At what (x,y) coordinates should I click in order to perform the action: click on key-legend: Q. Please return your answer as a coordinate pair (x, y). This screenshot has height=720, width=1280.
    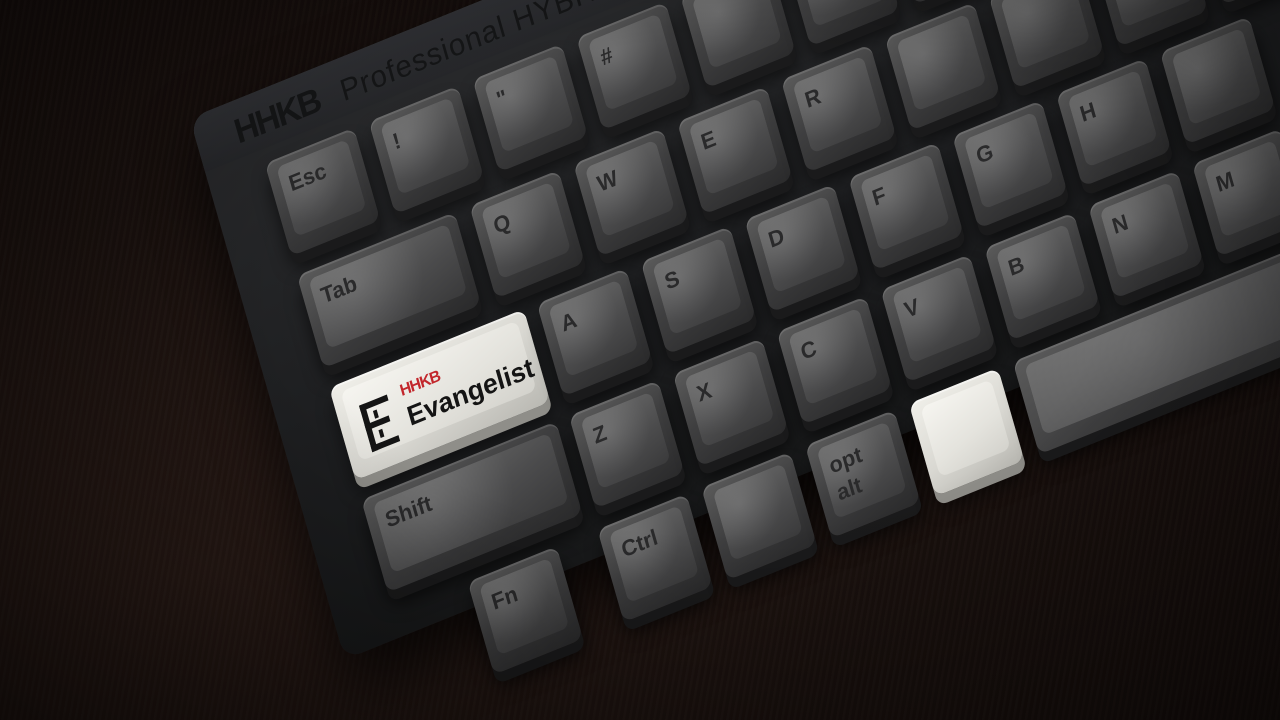
    Looking at the image, I should click on (502, 223).